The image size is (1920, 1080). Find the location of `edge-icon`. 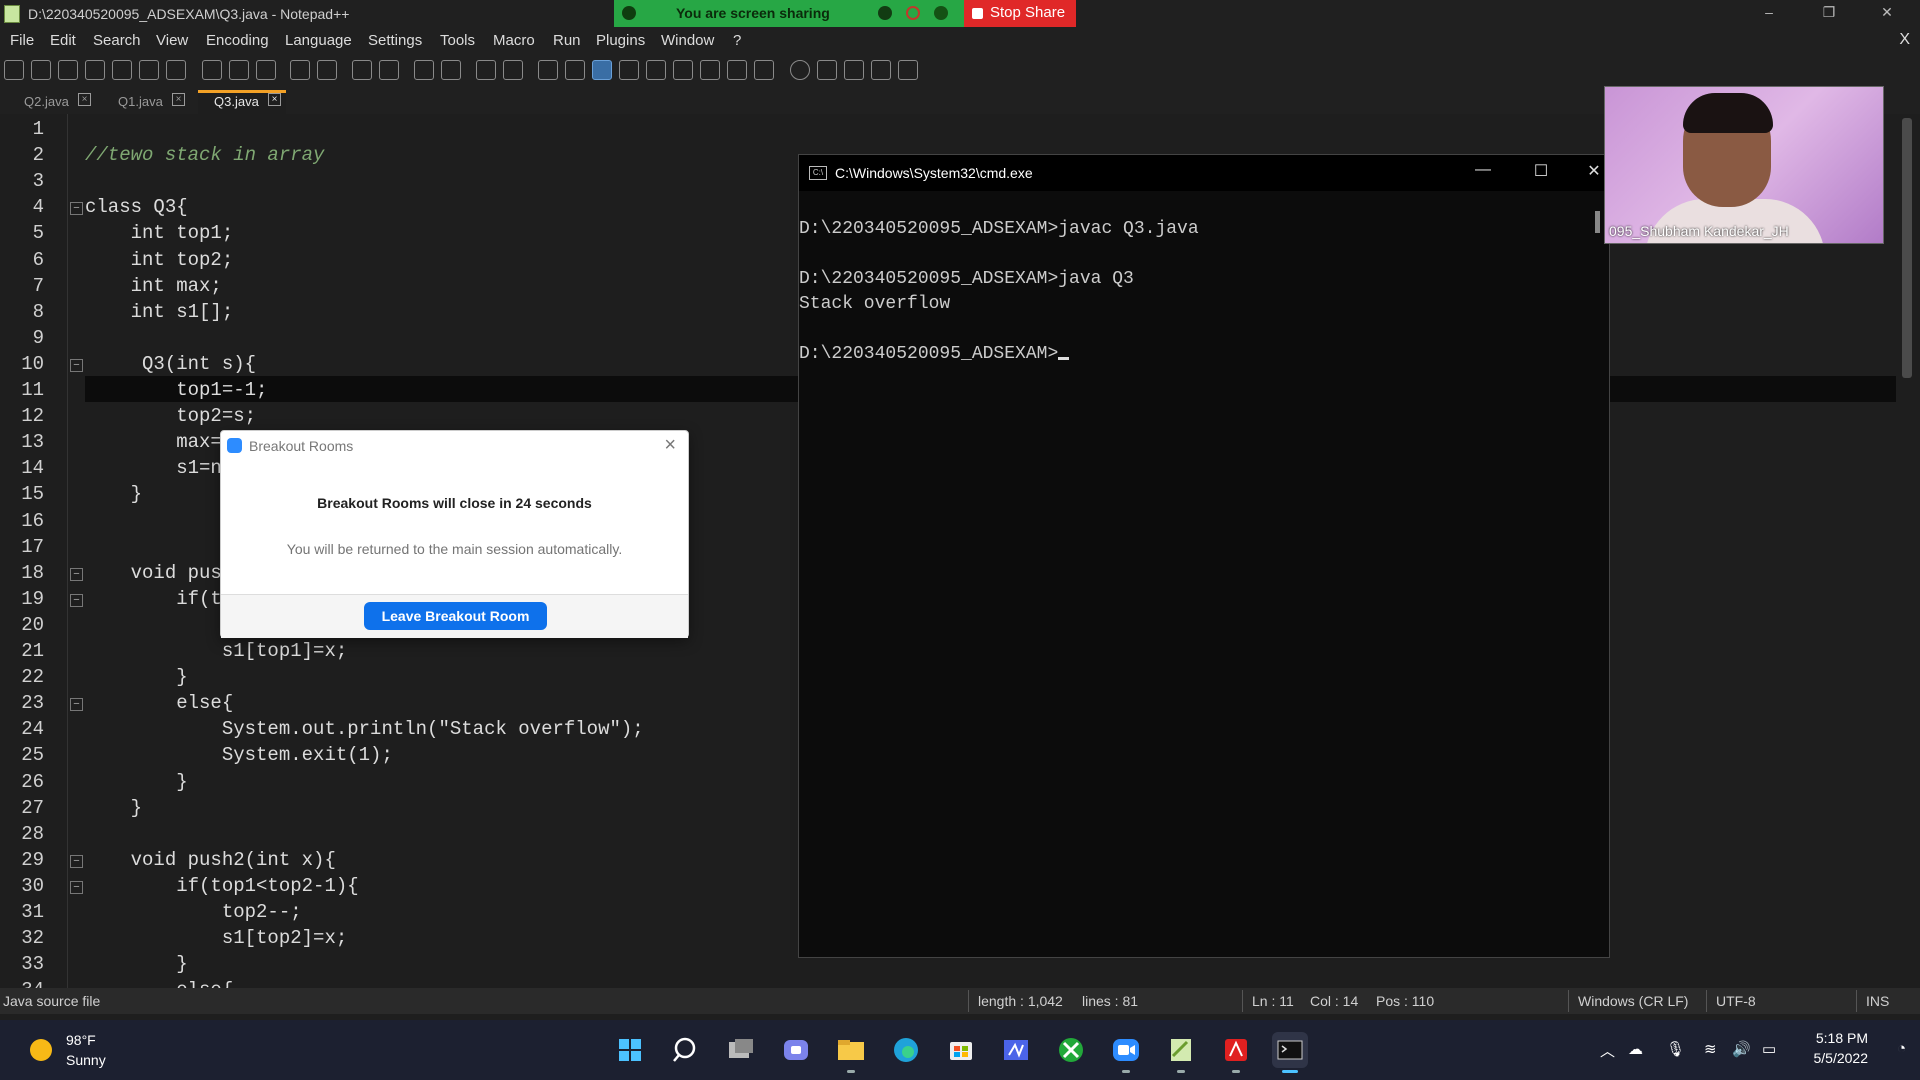

edge-icon is located at coordinates (906, 1050).